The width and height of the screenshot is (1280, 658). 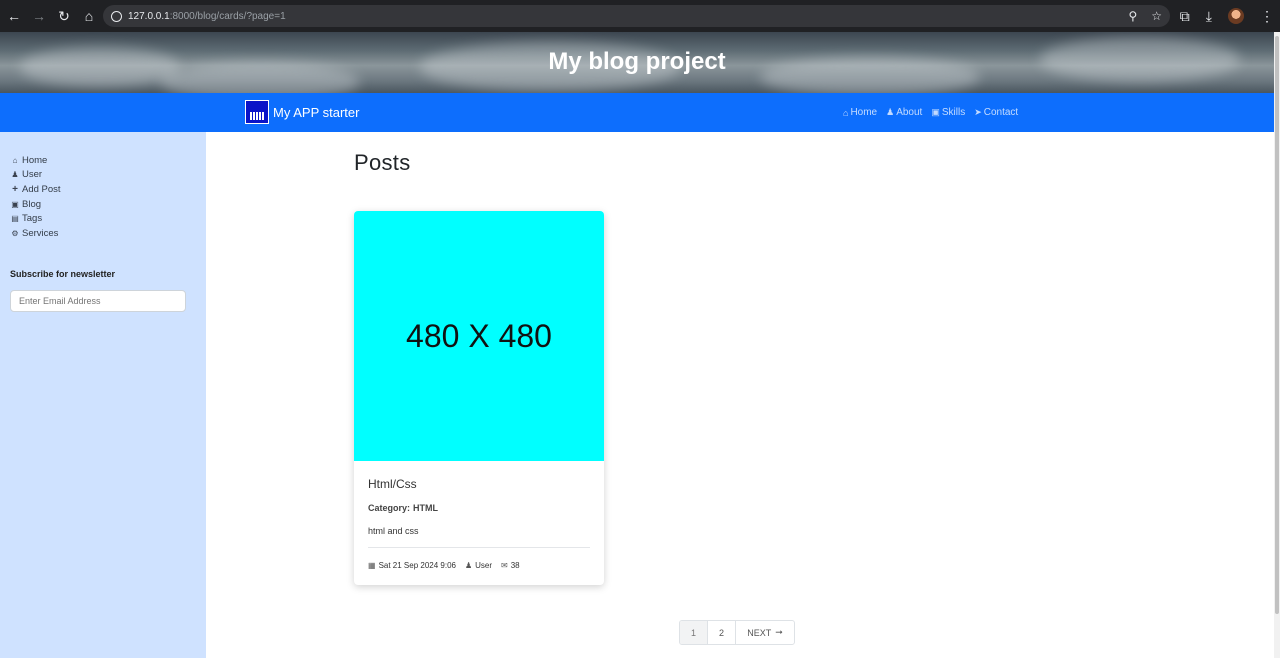 What do you see at coordinates (479, 508) in the screenshot?
I see `post-category: Category: HTML` at bounding box center [479, 508].